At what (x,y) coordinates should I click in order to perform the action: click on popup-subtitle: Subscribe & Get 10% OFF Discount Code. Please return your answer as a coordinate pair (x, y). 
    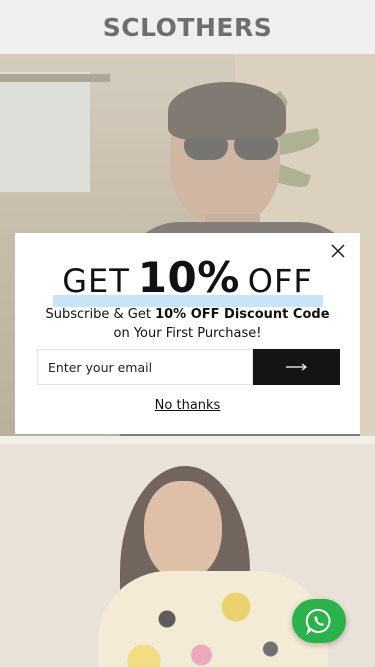
    Looking at the image, I should click on (187, 314).